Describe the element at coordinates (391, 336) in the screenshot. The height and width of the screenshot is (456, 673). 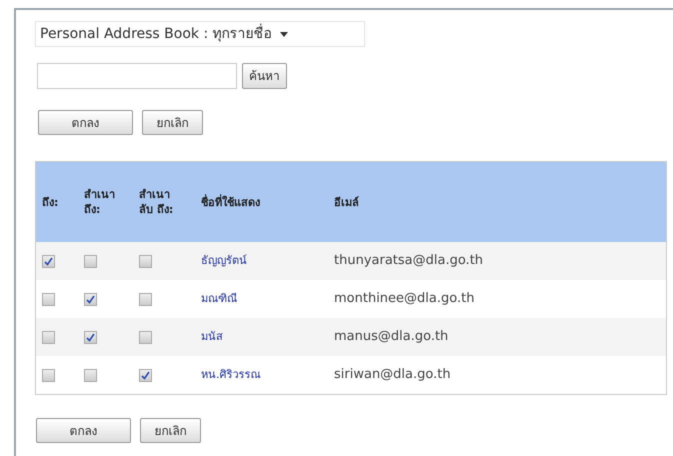
I see `email-address: manus@dla.go.th` at that location.